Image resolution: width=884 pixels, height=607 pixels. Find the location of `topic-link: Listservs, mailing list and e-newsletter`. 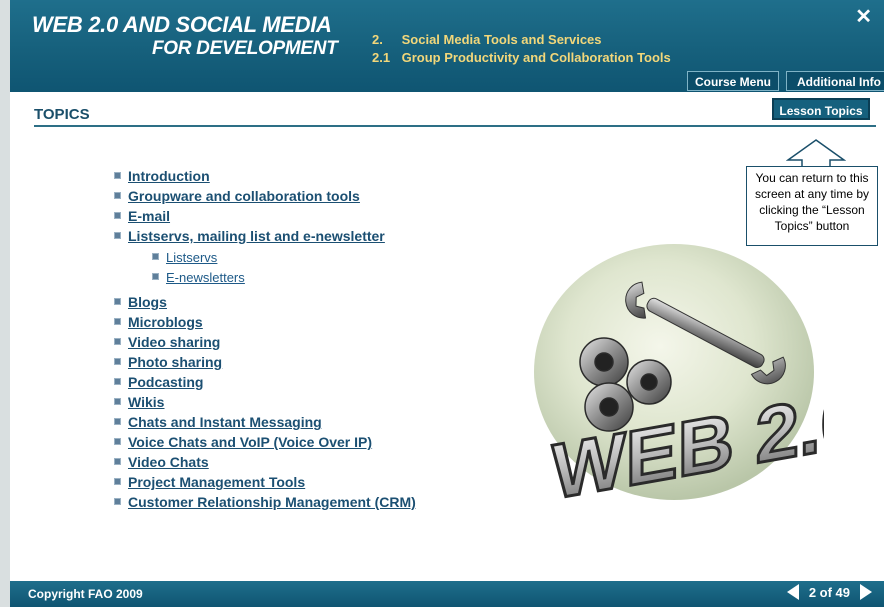

topic-link: Listservs, mailing list and e-newsletter is located at coordinates (256, 236).